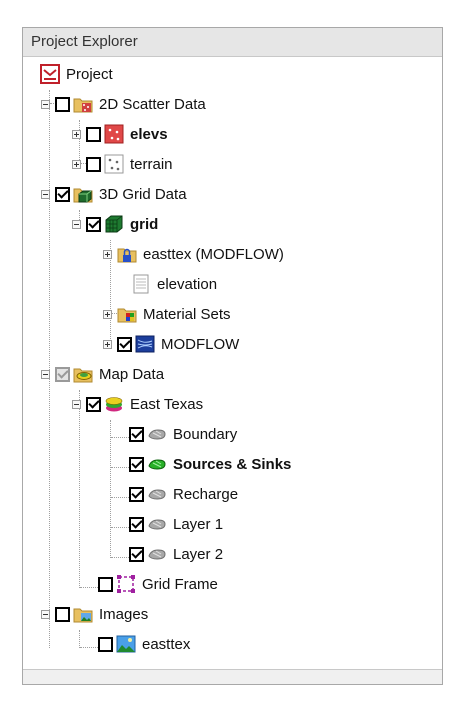 This screenshot has height=709, width=461. I want to click on tree-node-easttex-image: easttex, so click(144, 644).